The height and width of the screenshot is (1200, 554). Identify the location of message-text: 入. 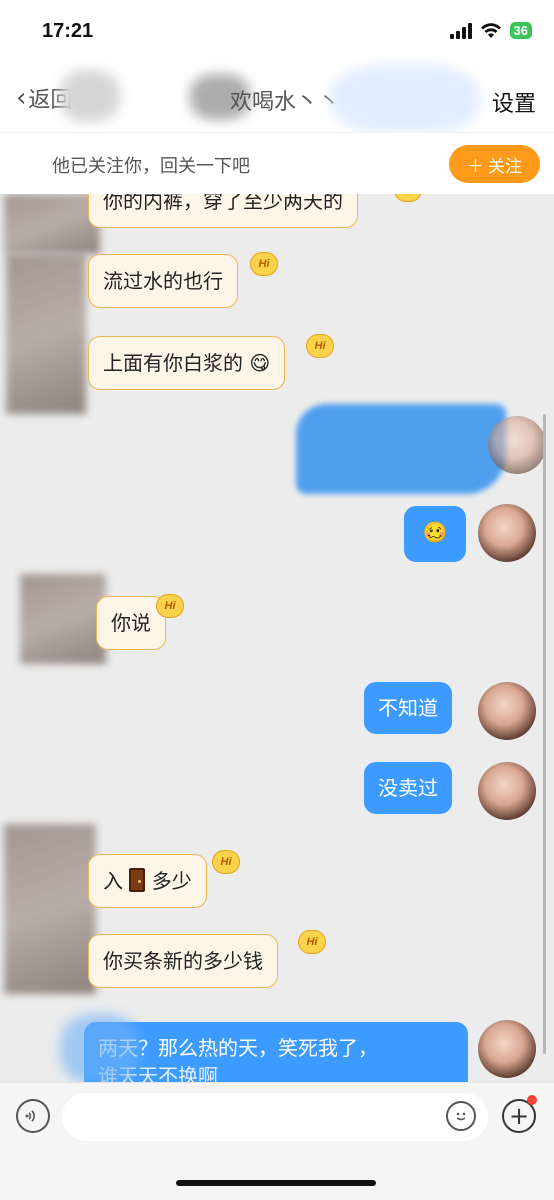
(113, 881).